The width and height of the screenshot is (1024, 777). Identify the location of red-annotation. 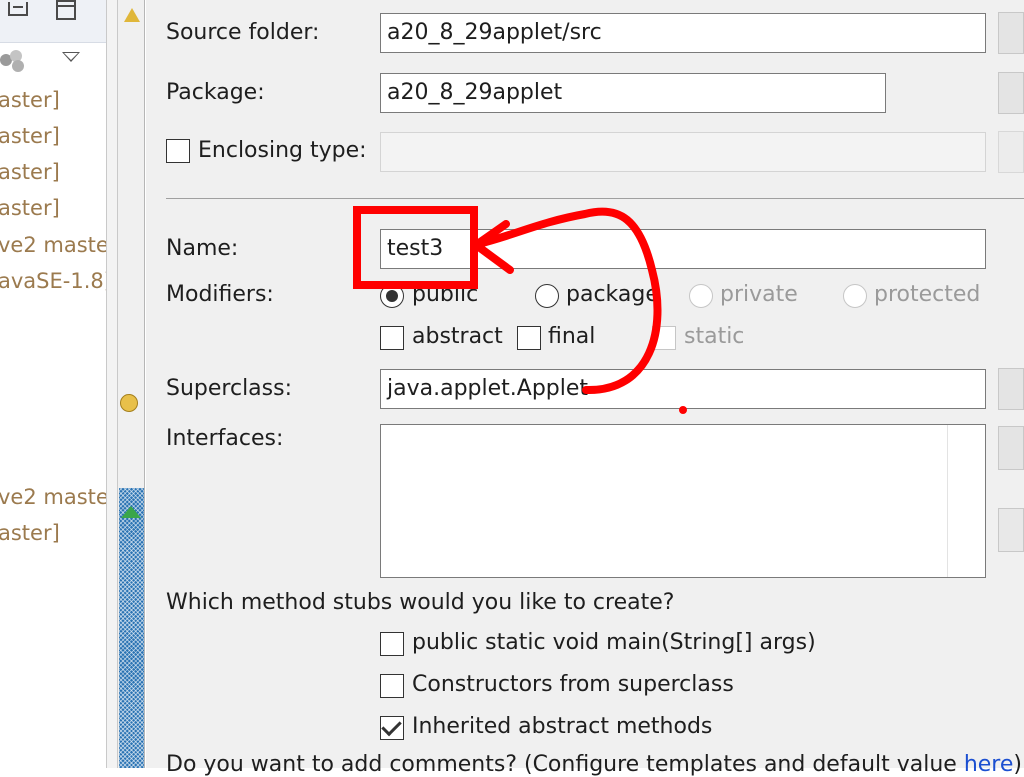
(520, 310).